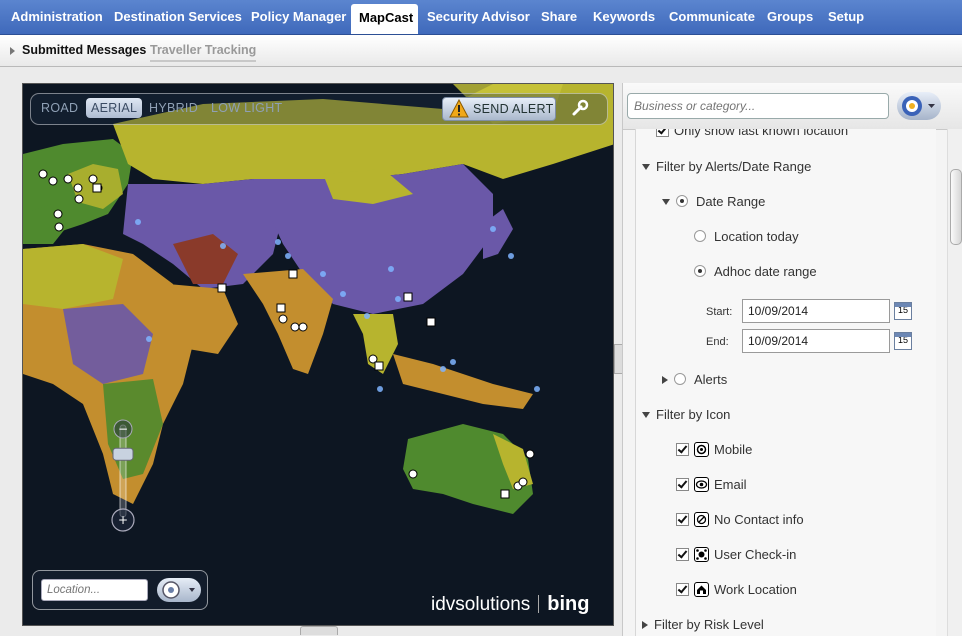  What do you see at coordinates (84, 50) in the screenshot?
I see `subtab-submitted-messages: Submitted Messages` at bounding box center [84, 50].